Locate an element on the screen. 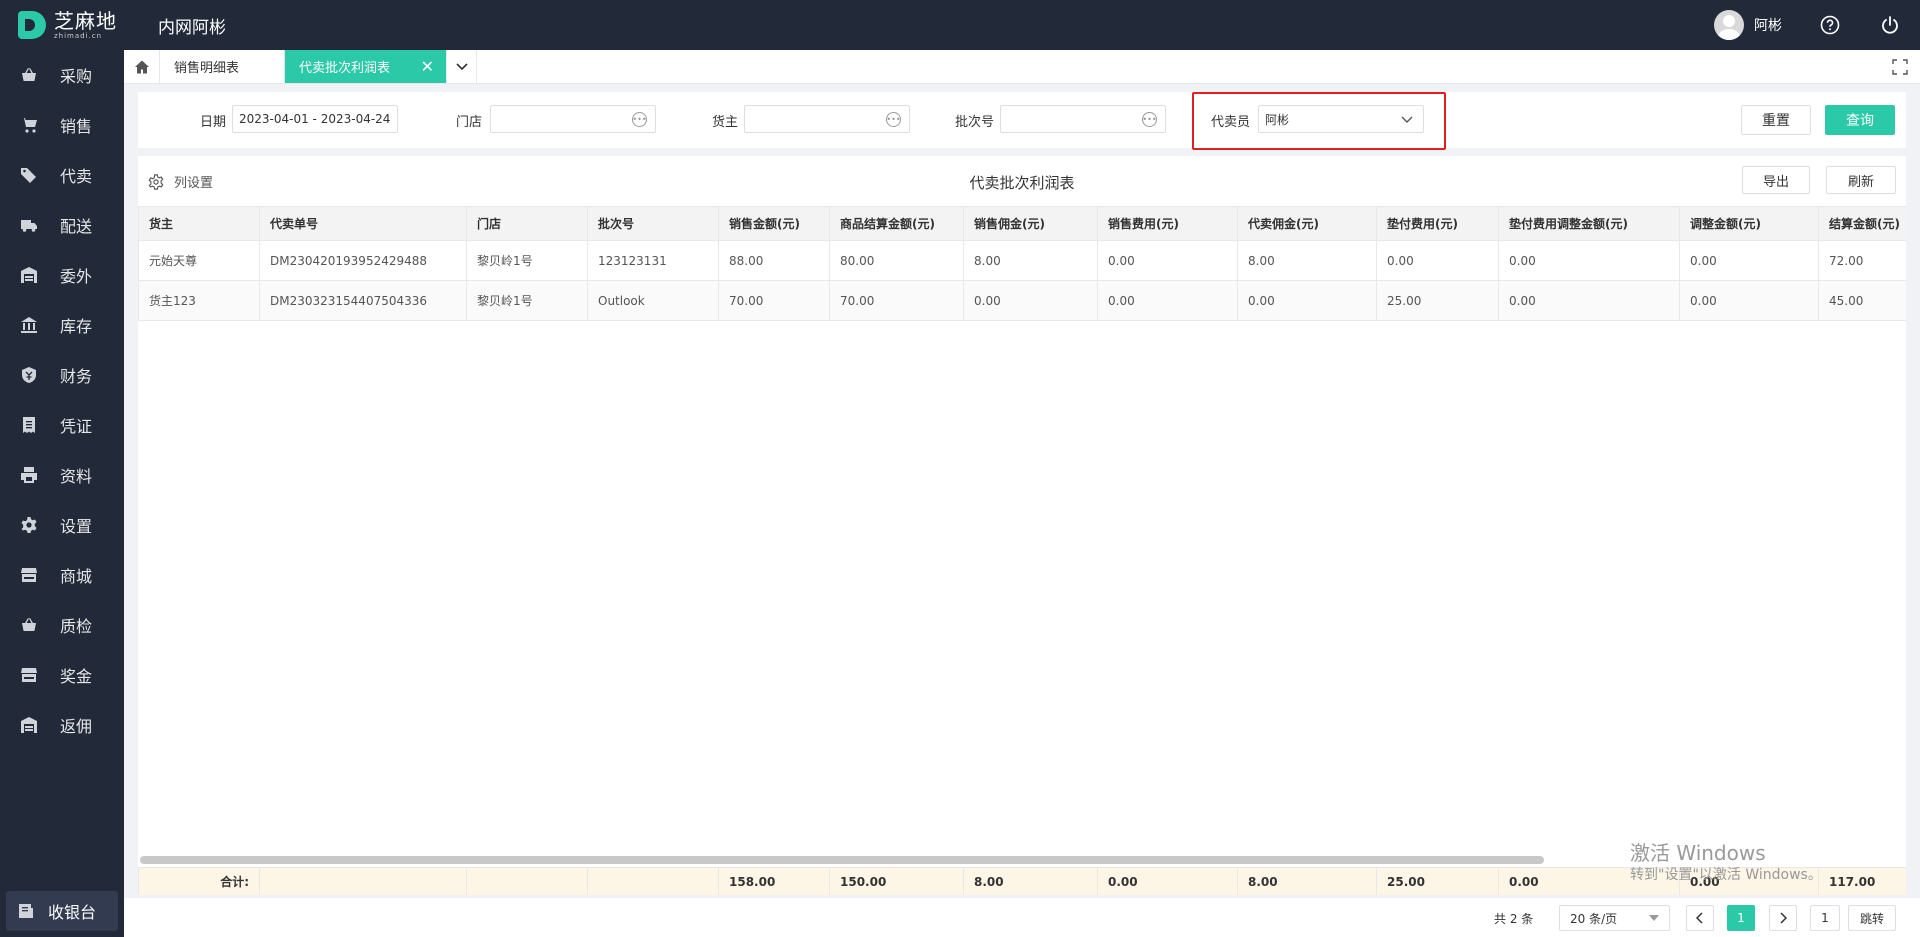  table-cell: 货主123 is located at coordinates (199, 300).